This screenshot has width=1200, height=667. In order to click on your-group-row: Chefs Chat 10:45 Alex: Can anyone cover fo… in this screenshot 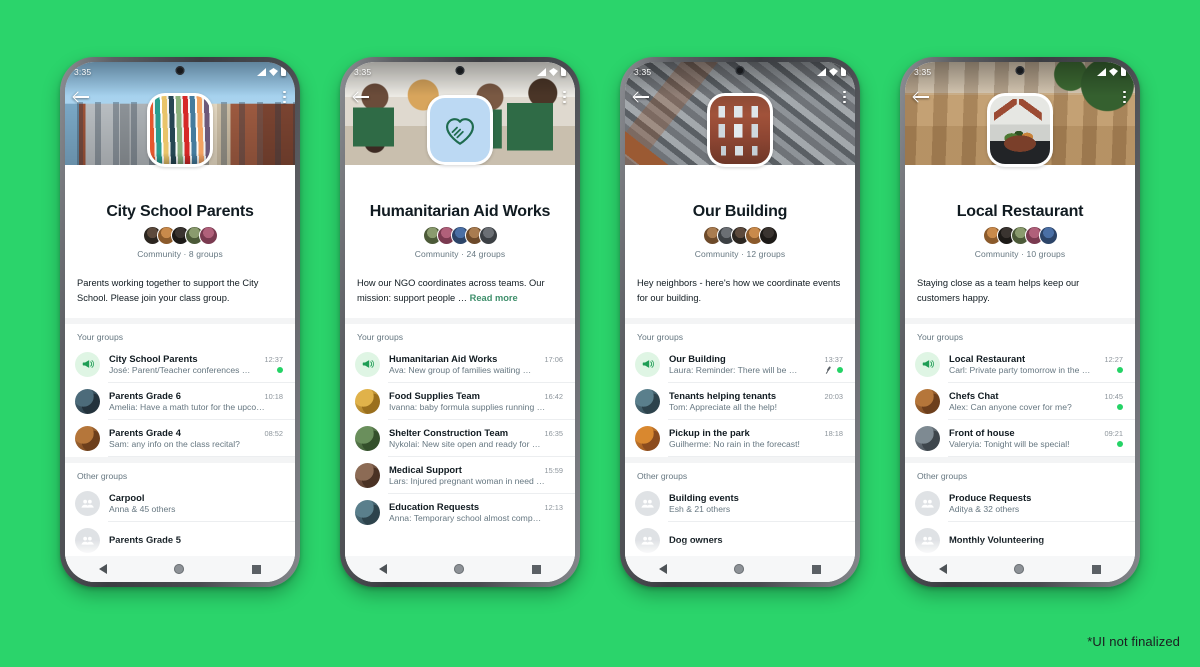, I will do `click(1020, 401)`.